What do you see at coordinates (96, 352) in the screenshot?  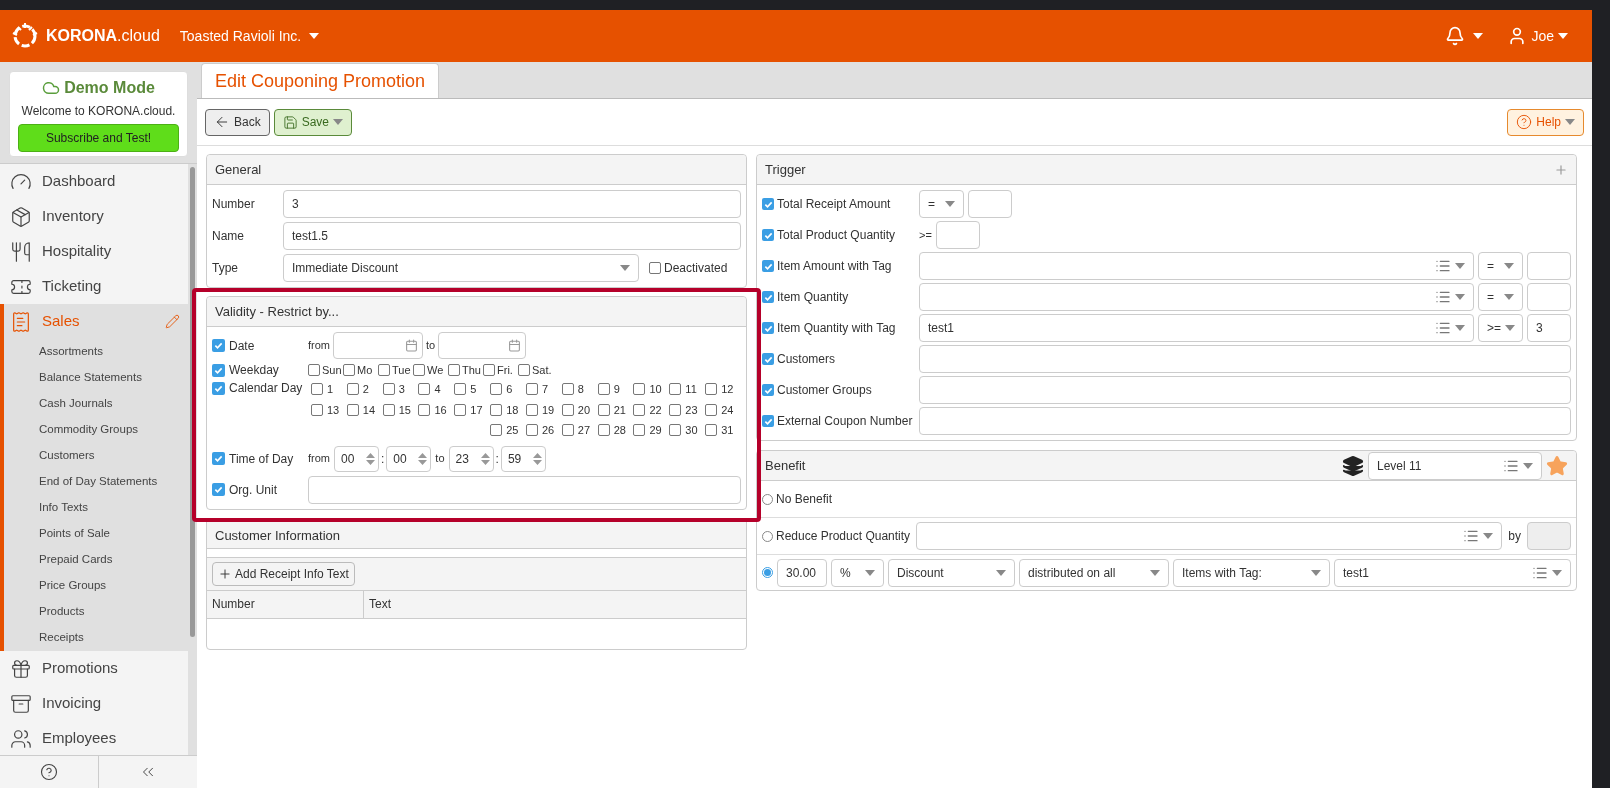 I see `nav-subitem: Assortments` at bounding box center [96, 352].